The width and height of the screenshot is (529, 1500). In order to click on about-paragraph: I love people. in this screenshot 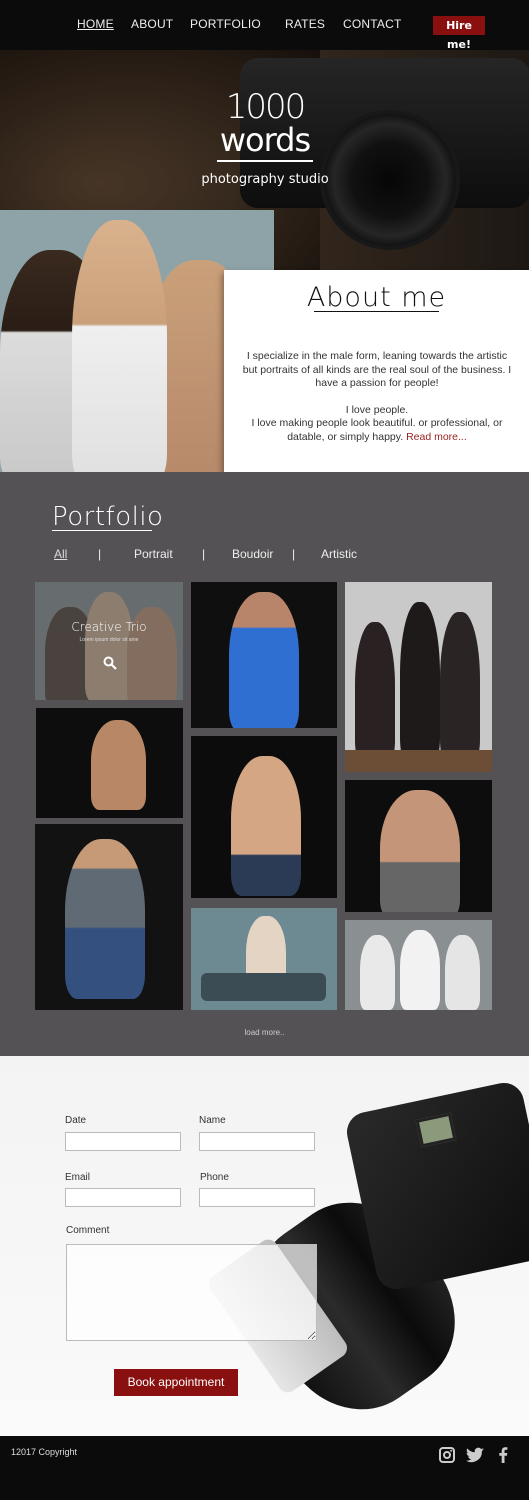, I will do `click(377, 409)`.